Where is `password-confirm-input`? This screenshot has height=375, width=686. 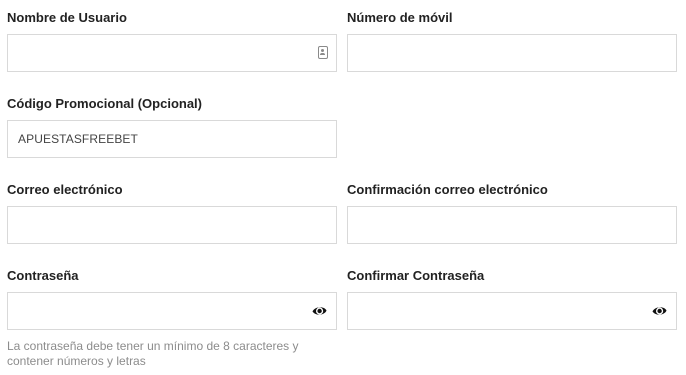 password-confirm-input is located at coordinates (498, 311).